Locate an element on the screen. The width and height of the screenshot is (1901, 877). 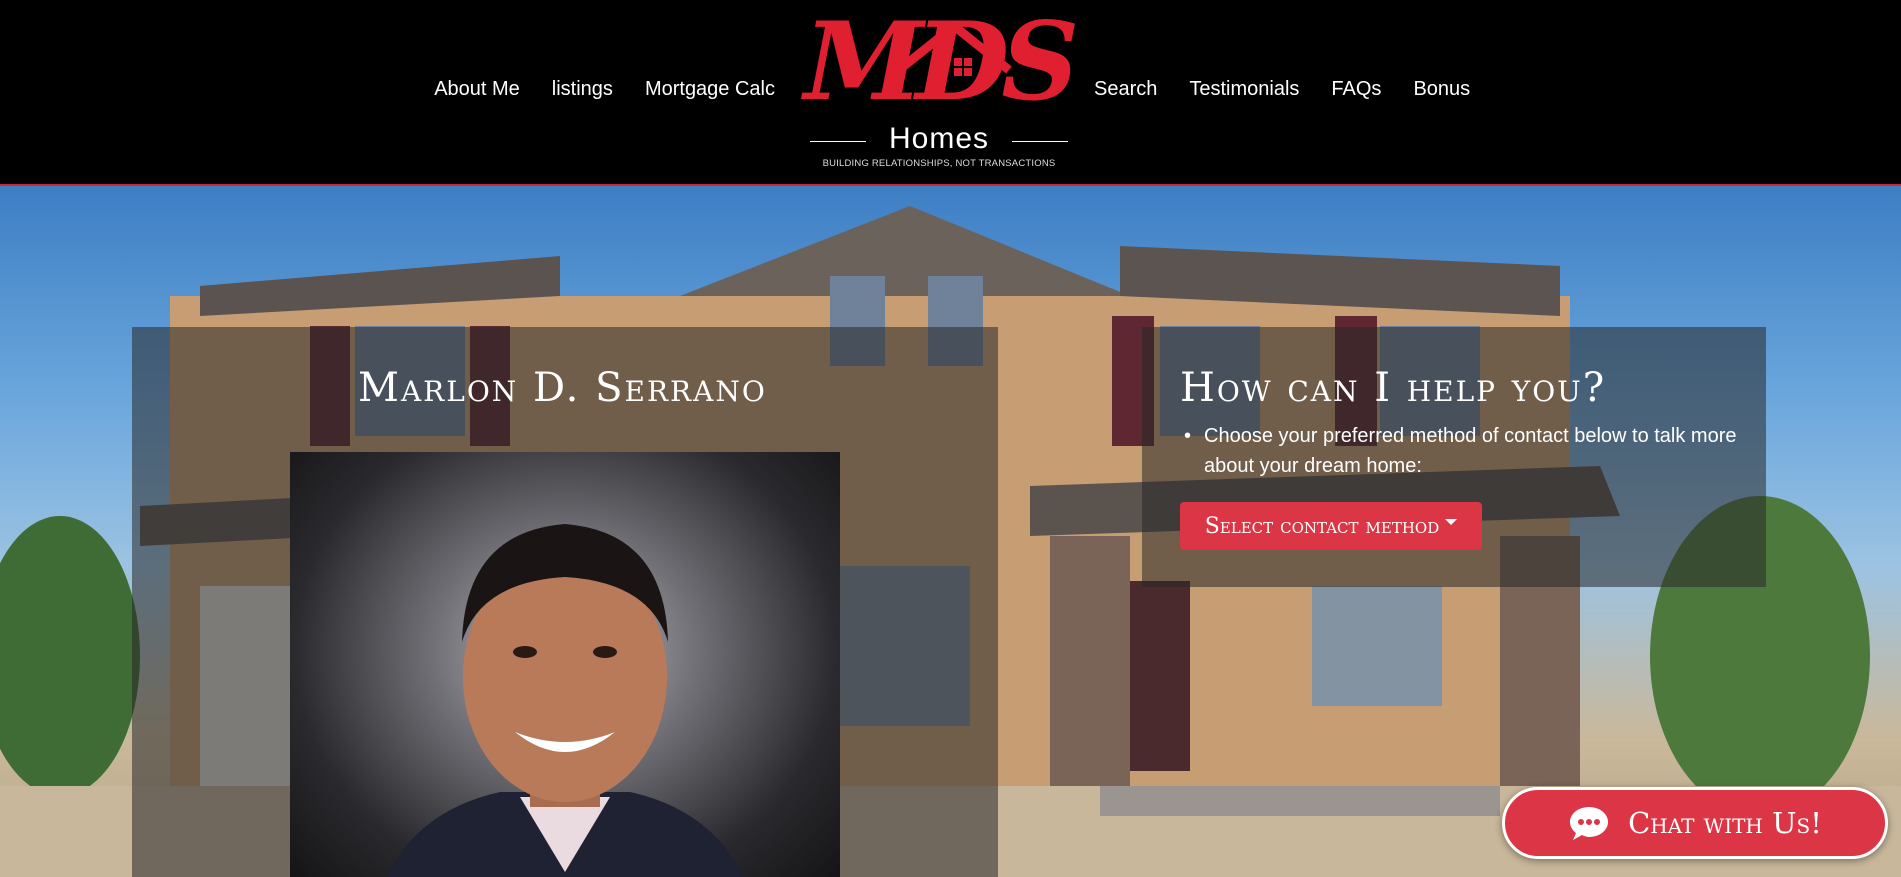
nav-left: About Me listings Mortgage Calc is located at coordinates (604, 89).